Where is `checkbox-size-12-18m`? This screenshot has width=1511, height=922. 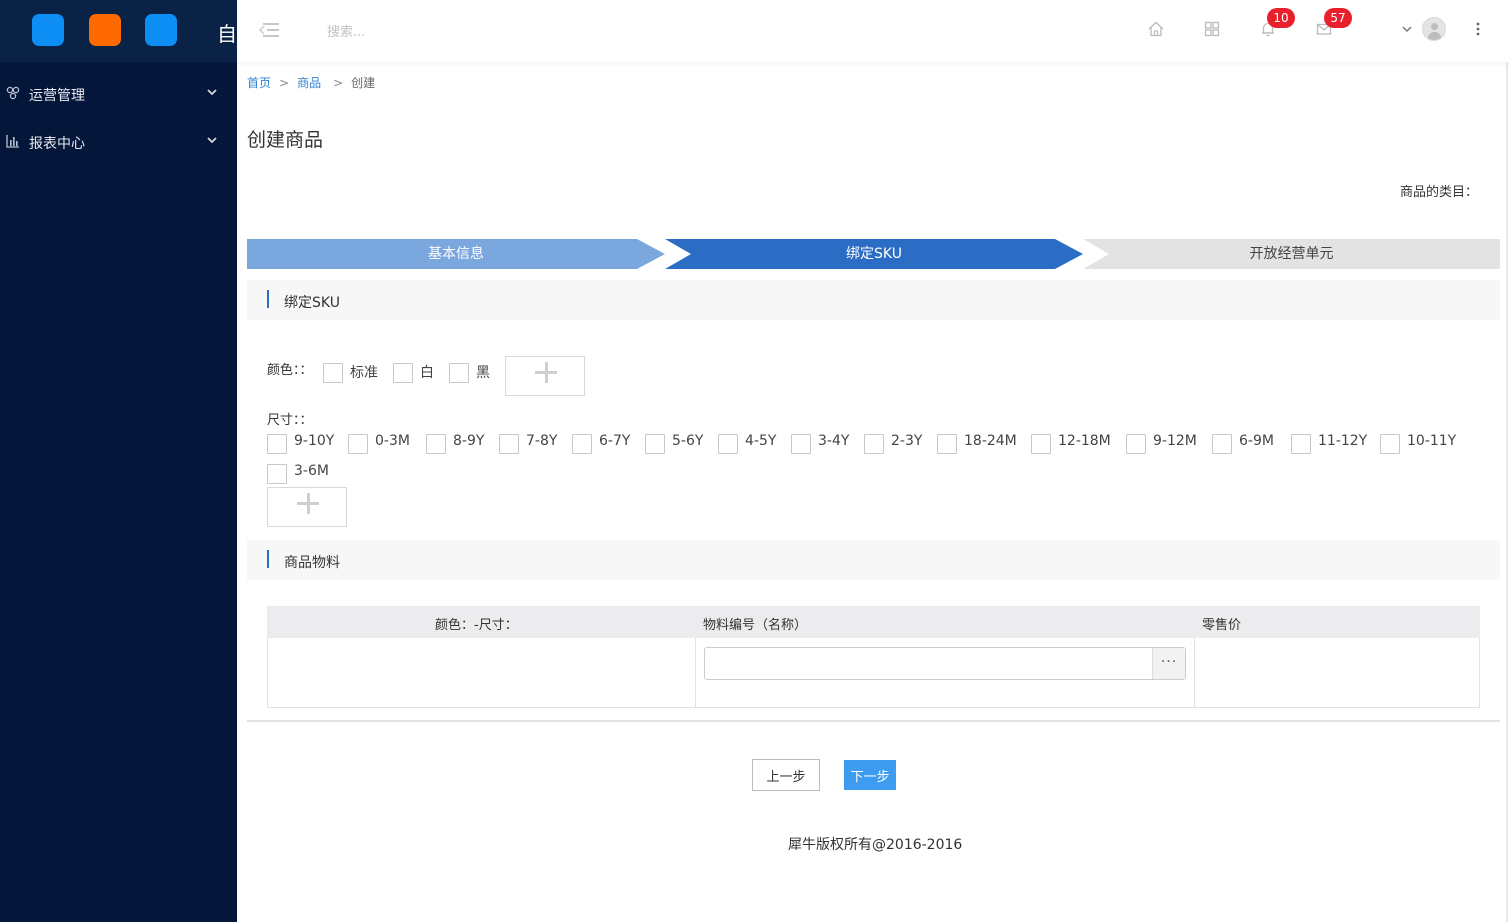
checkbox-size-12-18m is located at coordinates (1041, 444).